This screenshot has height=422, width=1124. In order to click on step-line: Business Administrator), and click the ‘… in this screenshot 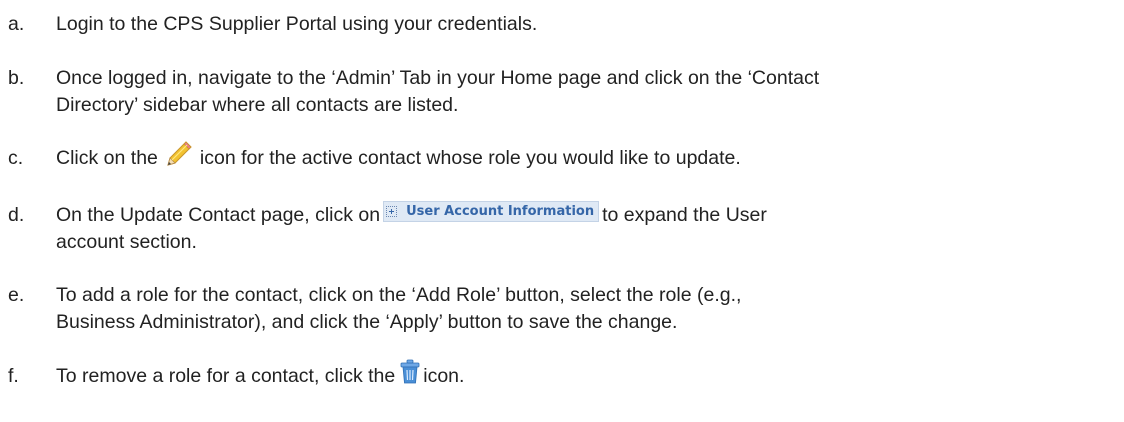, I will do `click(367, 322)`.